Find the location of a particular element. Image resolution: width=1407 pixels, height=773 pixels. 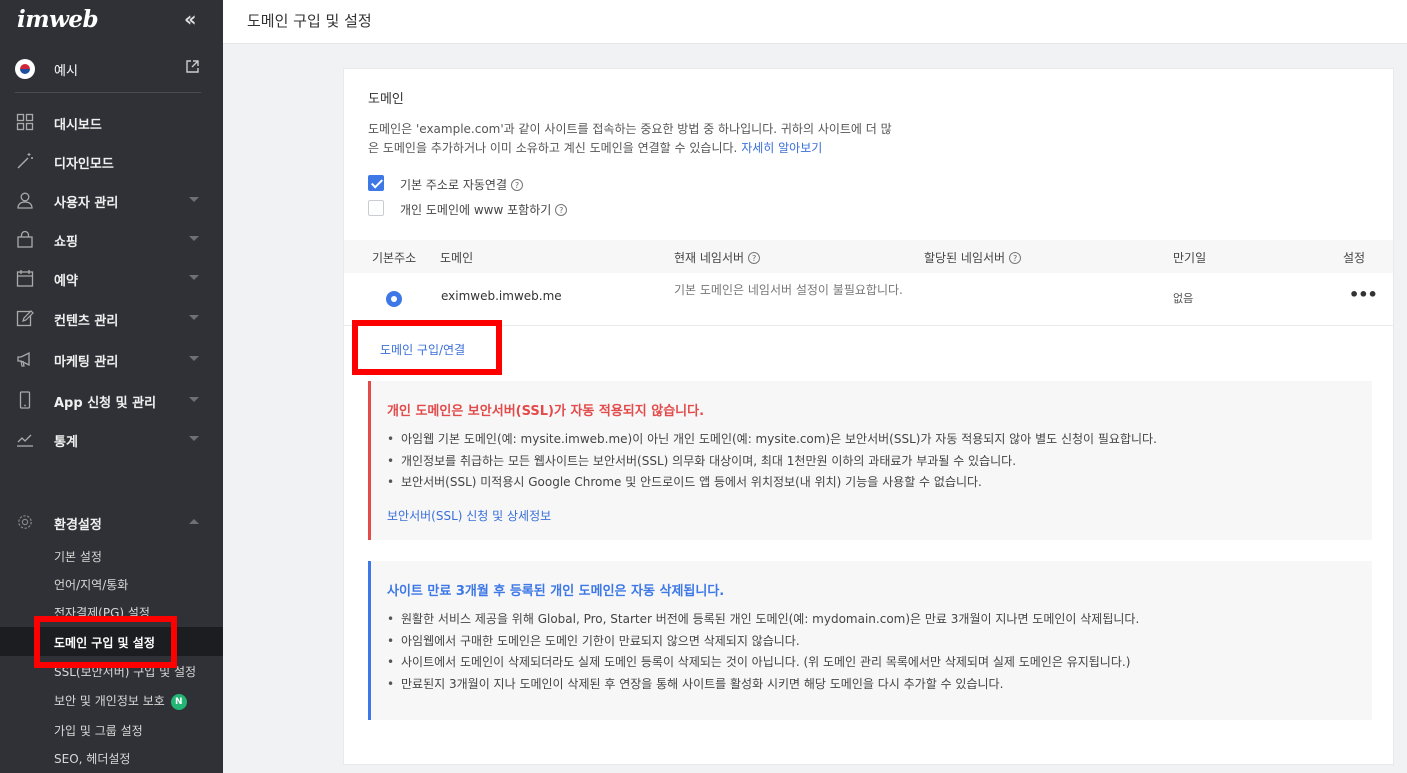

chart-line-icon is located at coordinates (25, 440).